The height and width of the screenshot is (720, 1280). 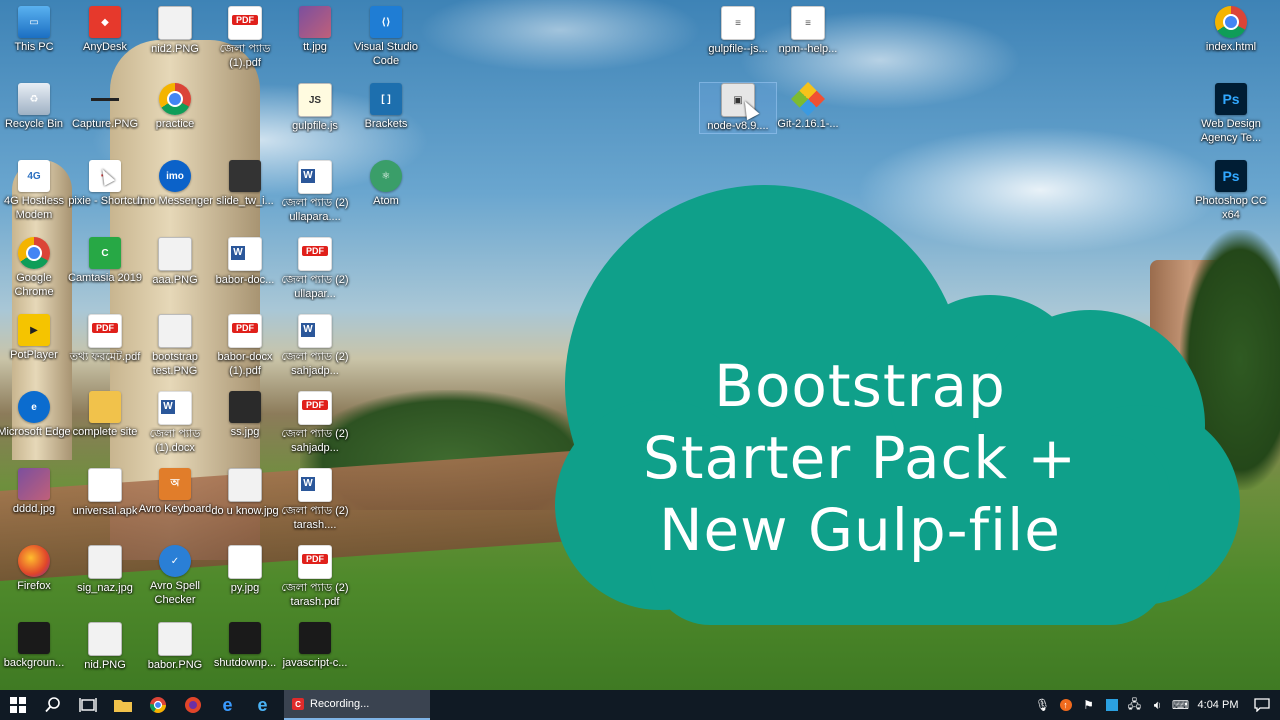 I want to click on desktop-icon-universal-apk: universal.apk, so click(x=105, y=493).